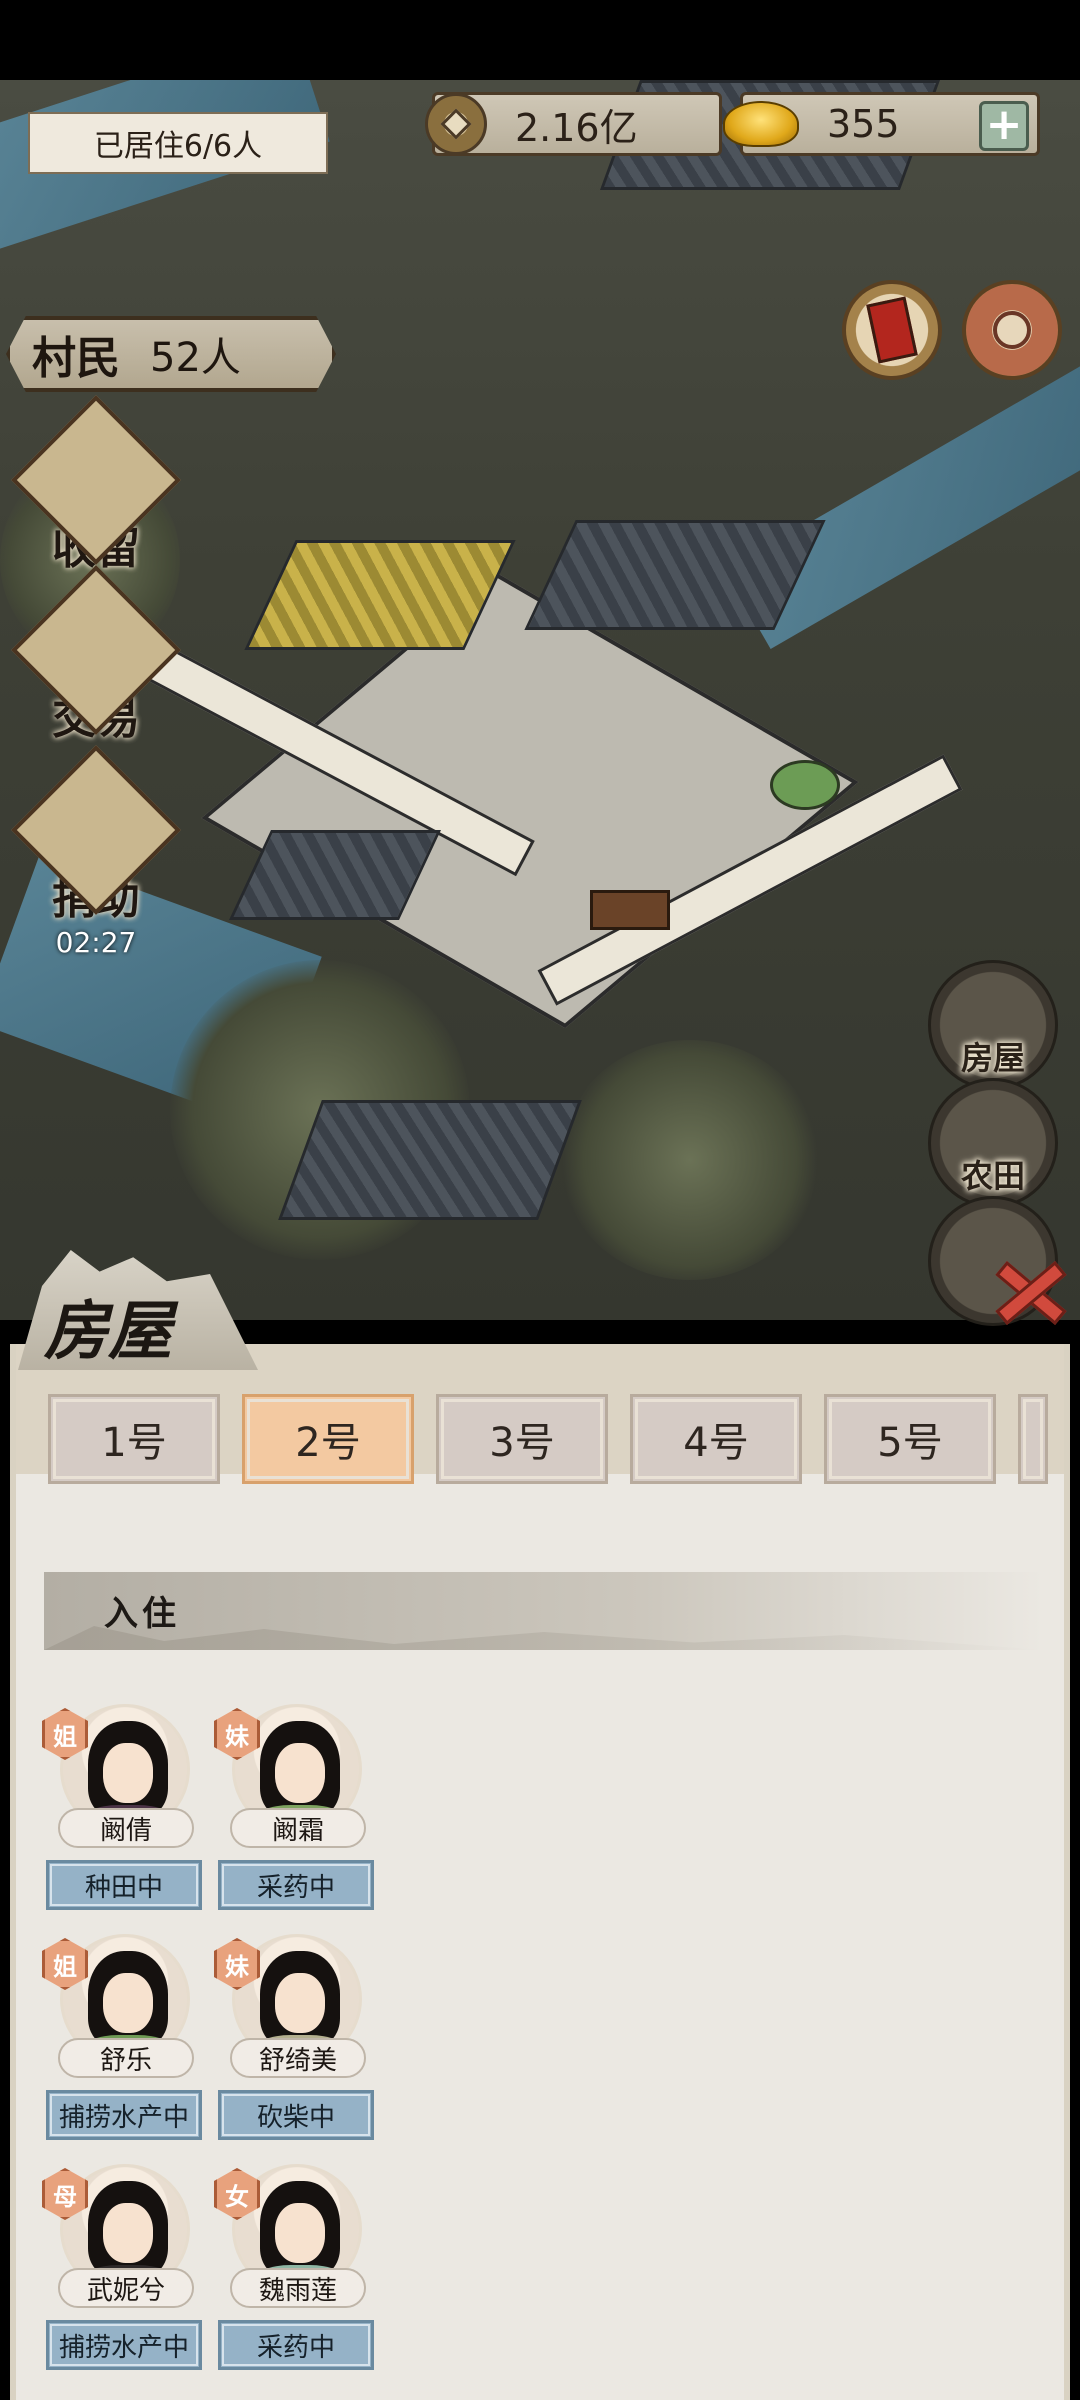 Image resolution: width=1080 pixels, height=2400 pixels. I want to click on status-bar, so click(540, 40).